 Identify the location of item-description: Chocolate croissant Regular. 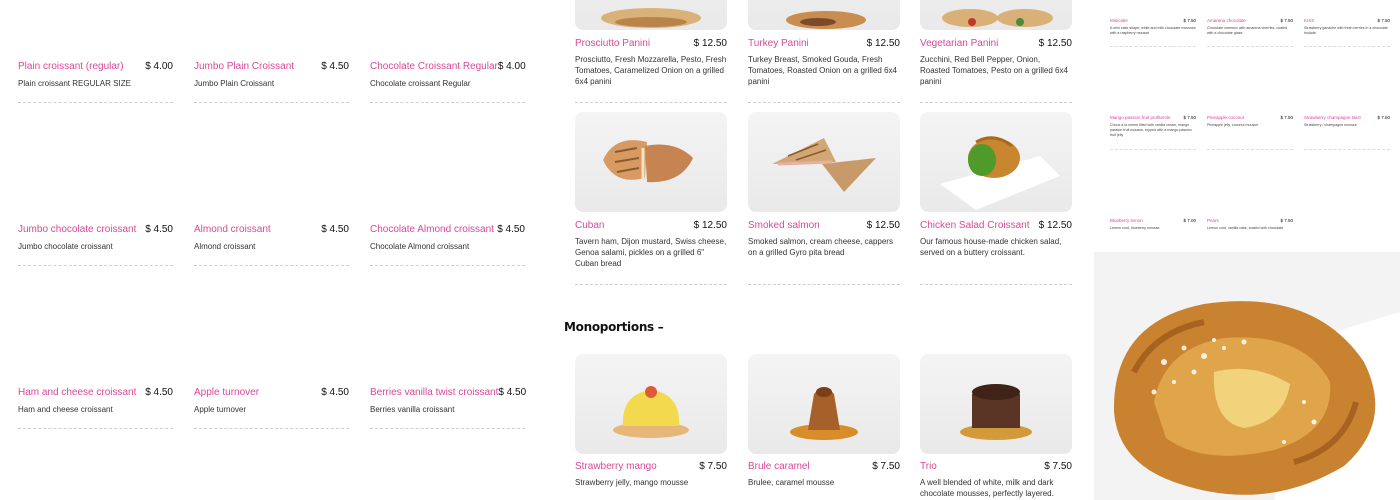
(420, 83).